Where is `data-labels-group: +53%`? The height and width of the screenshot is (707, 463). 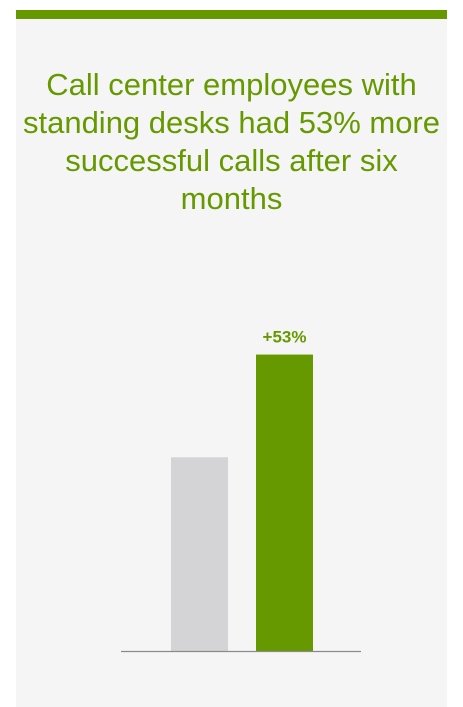 data-labels-group: +53% is located at coordinates (285, 337).